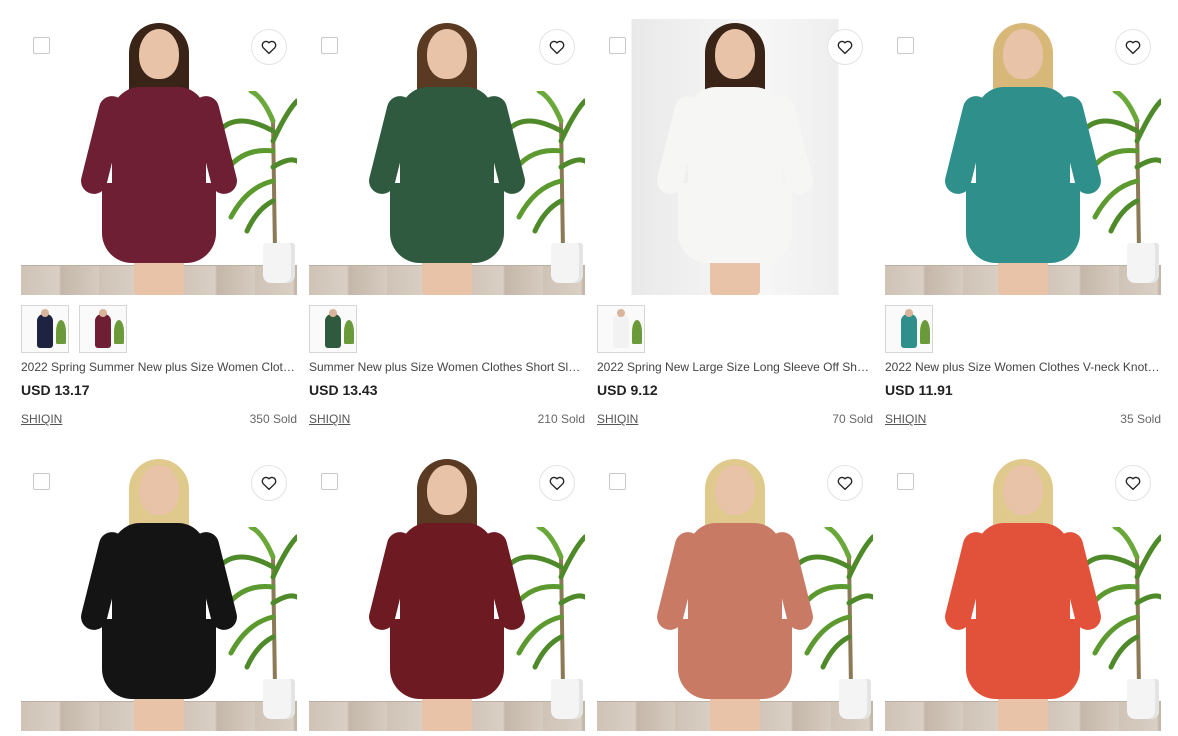 The height and width of the screenshot is (736, 1178). I want to click on product-price: USD 9.12, so click(627, 390).